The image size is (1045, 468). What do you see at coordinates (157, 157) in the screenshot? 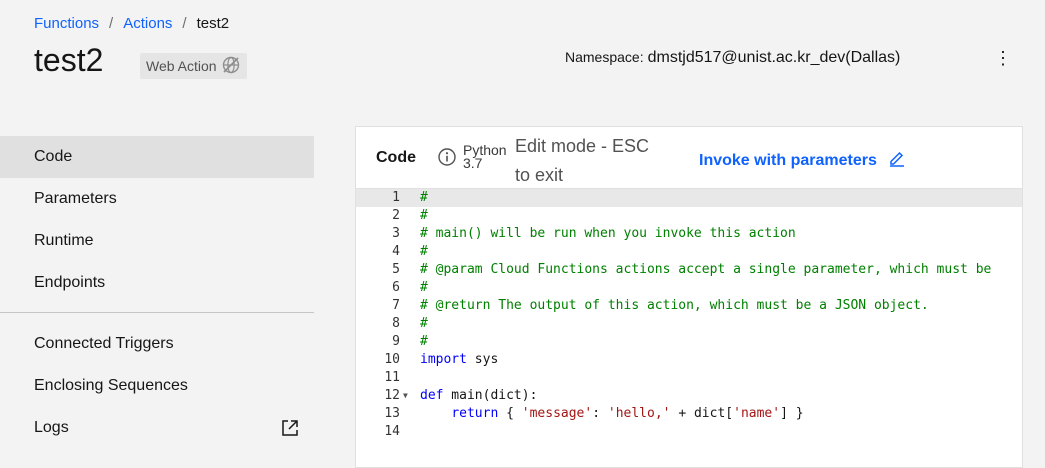
I see `sidebar-item-code: Code` at bounding box center [157, 157].